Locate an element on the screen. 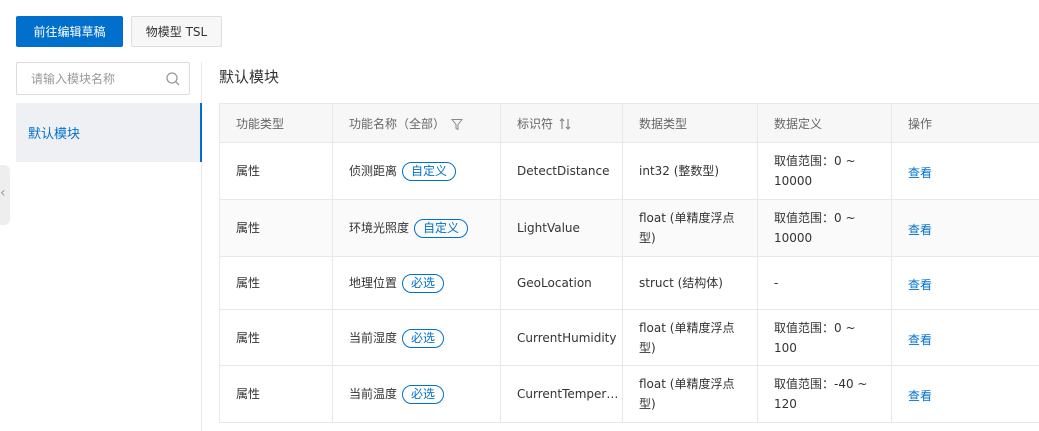 The image size is (1039, 431). cell-definition: - is located at coordinates (824, 283).